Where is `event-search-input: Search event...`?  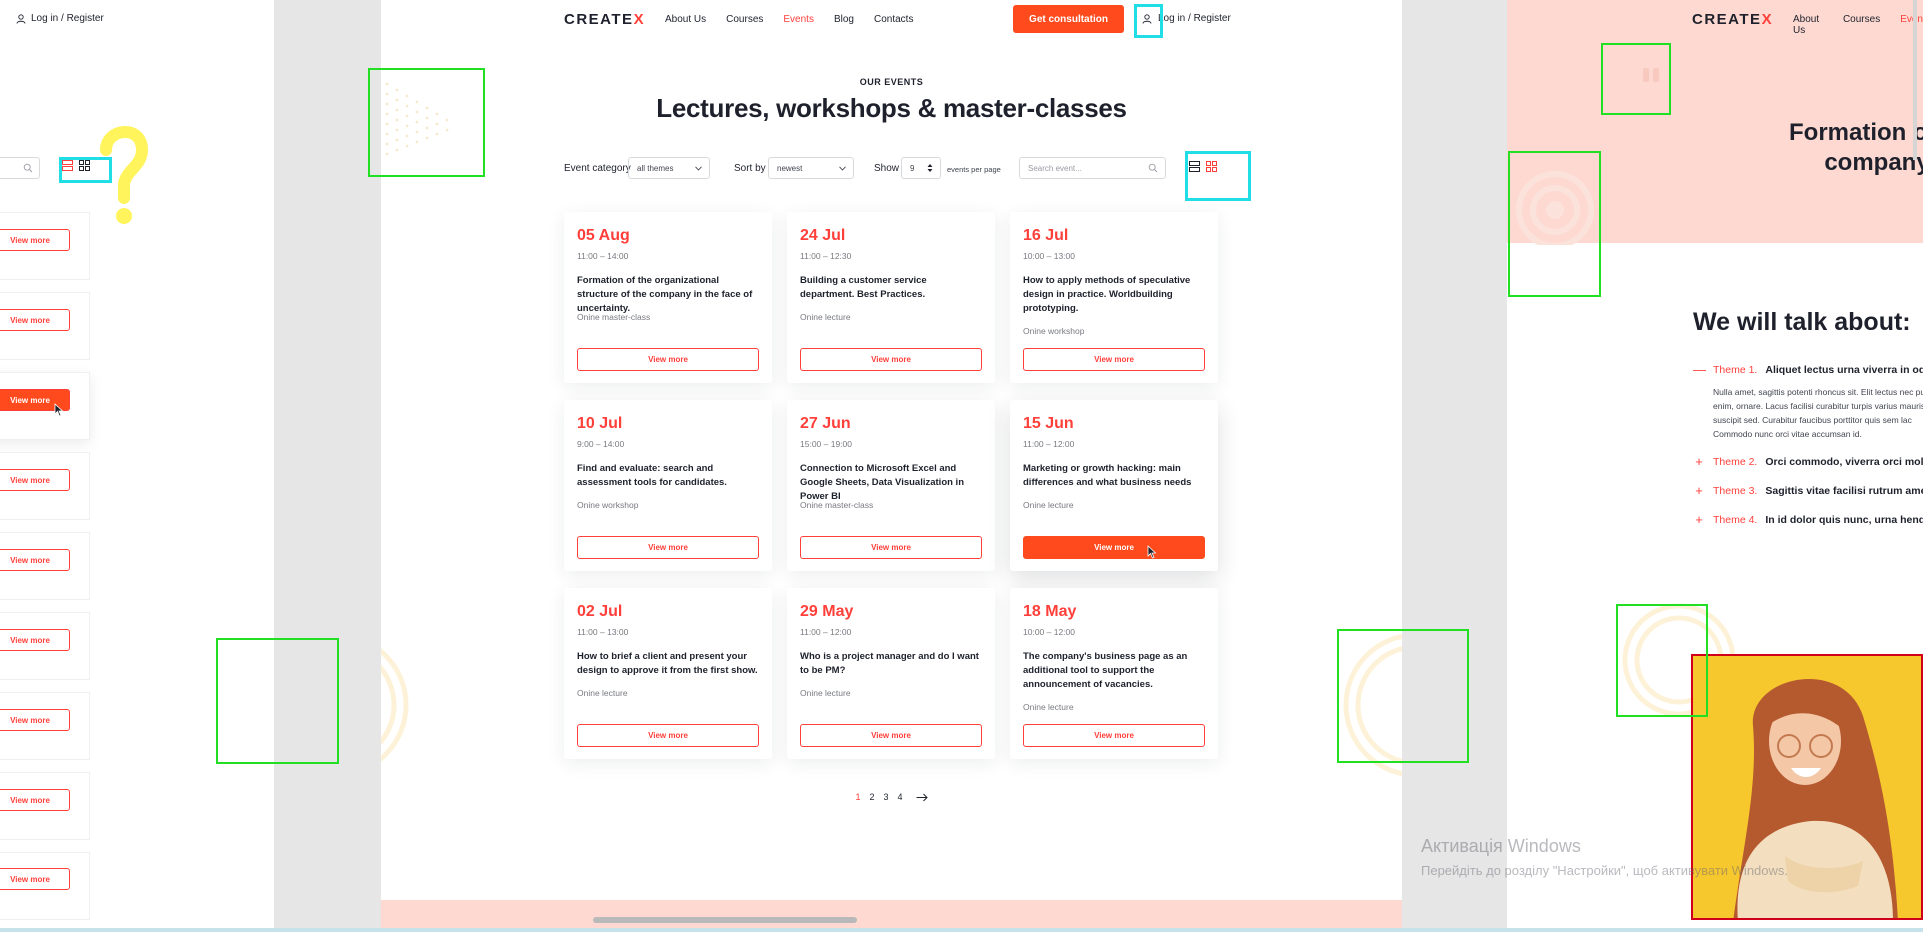
event-search-input: Search event... is located at coordinates (1092, 168).